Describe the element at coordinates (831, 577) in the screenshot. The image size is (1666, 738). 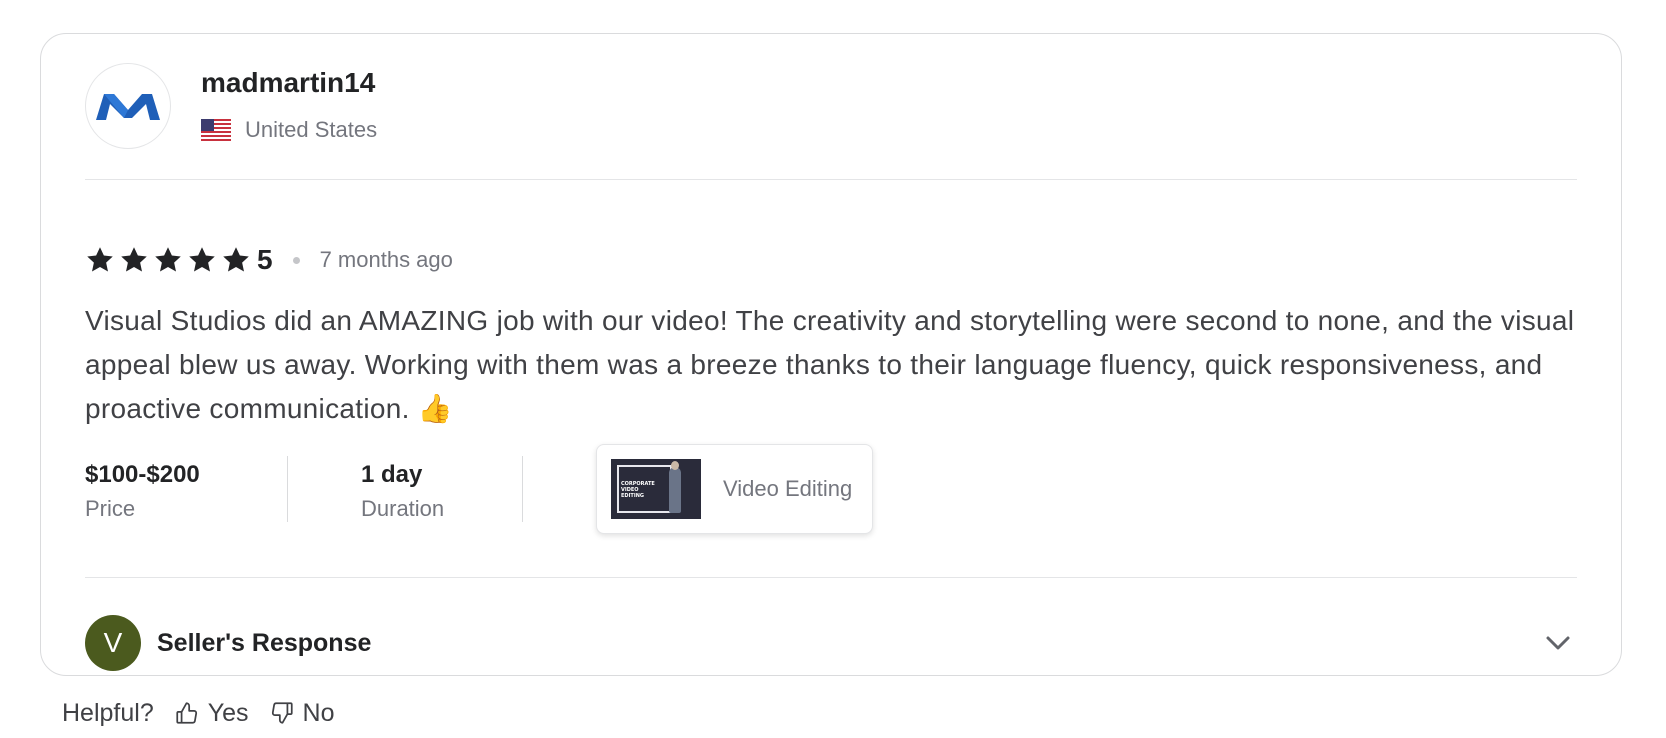
I see `divider` at that location.